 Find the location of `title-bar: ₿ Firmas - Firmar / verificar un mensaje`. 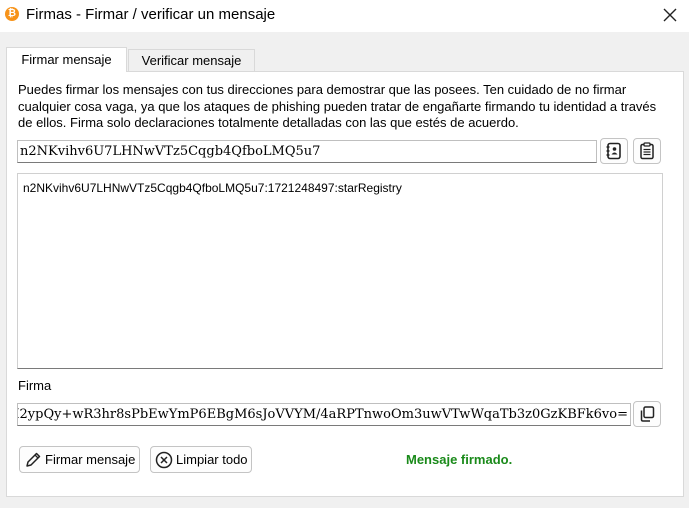

title-bar: ₿ Firmas - Firmar / verificar un mensaje is located at coordinates (344, 16).